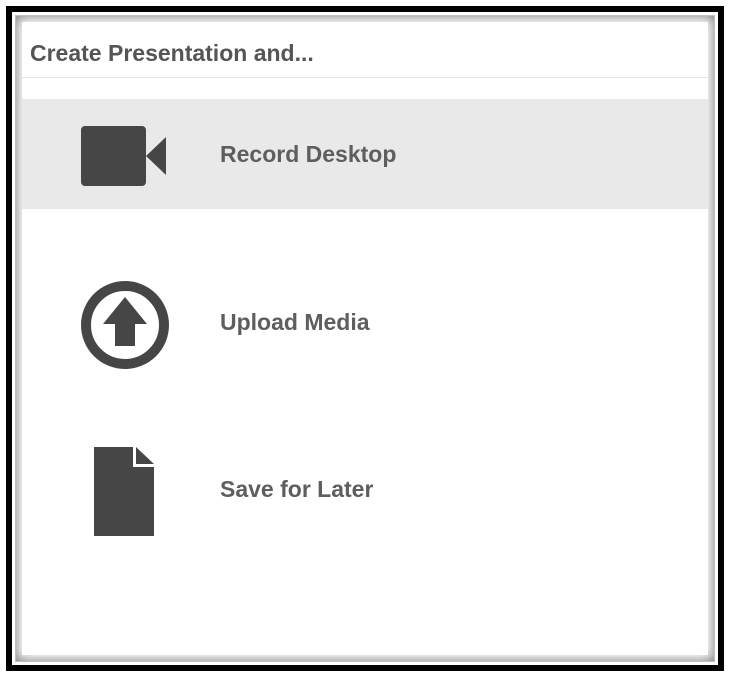 This screenshot has width=730, height=677. Describe the element at coordinates (125, 325) in the screenshot. I see `upload-circle-arrow-icon` at that location.